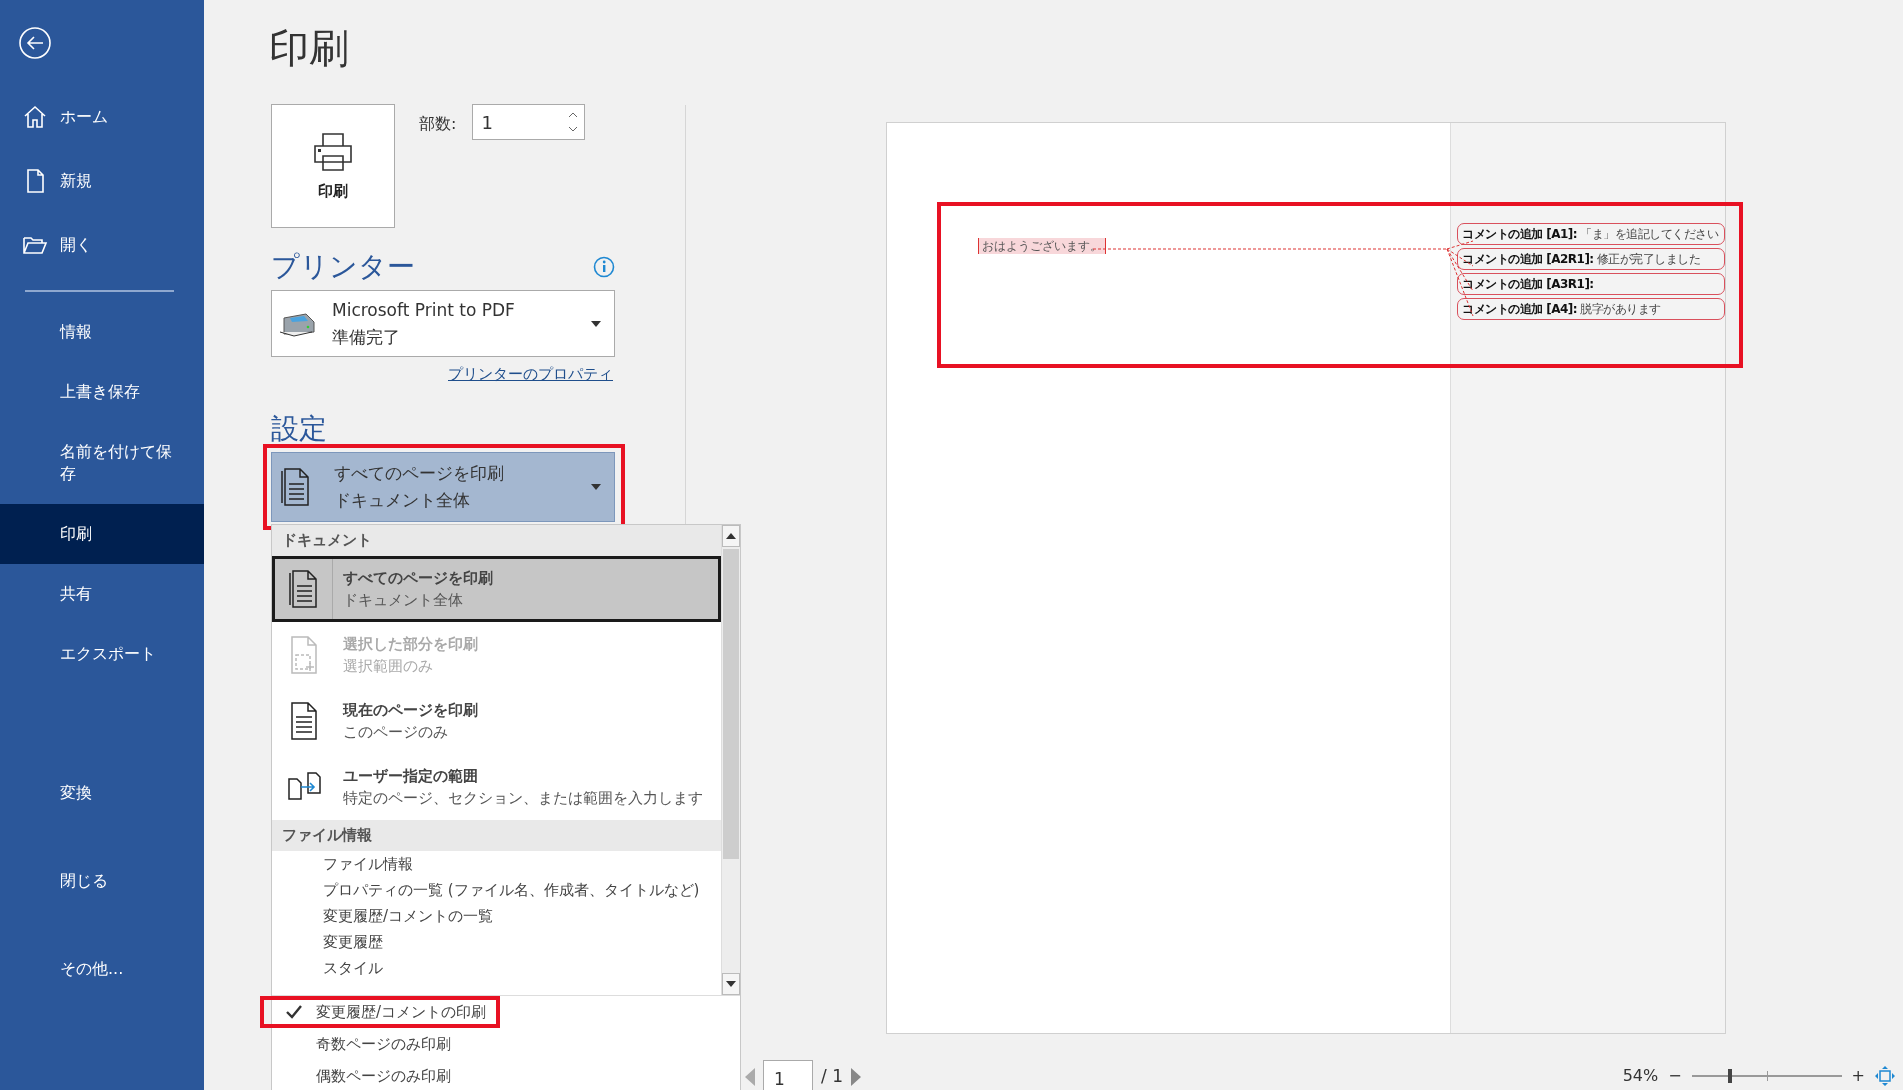  I want to click on fit-to-window-icon, so click(1885, 1076).